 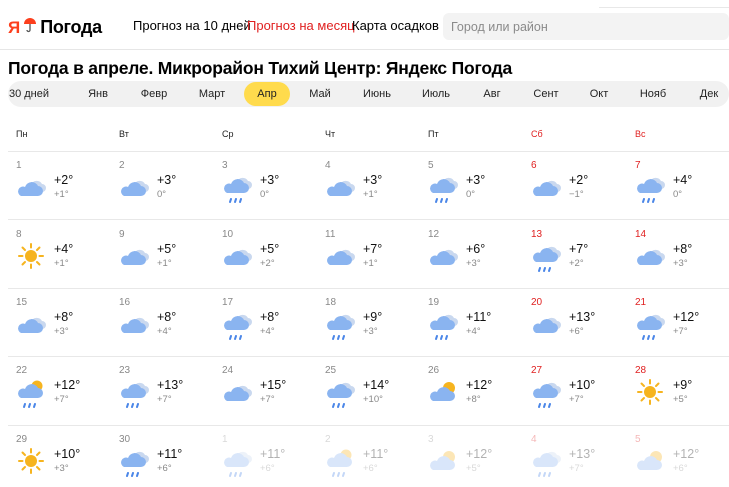 I want to click on tab-month-1: Янв, so click(x=98, y=94).